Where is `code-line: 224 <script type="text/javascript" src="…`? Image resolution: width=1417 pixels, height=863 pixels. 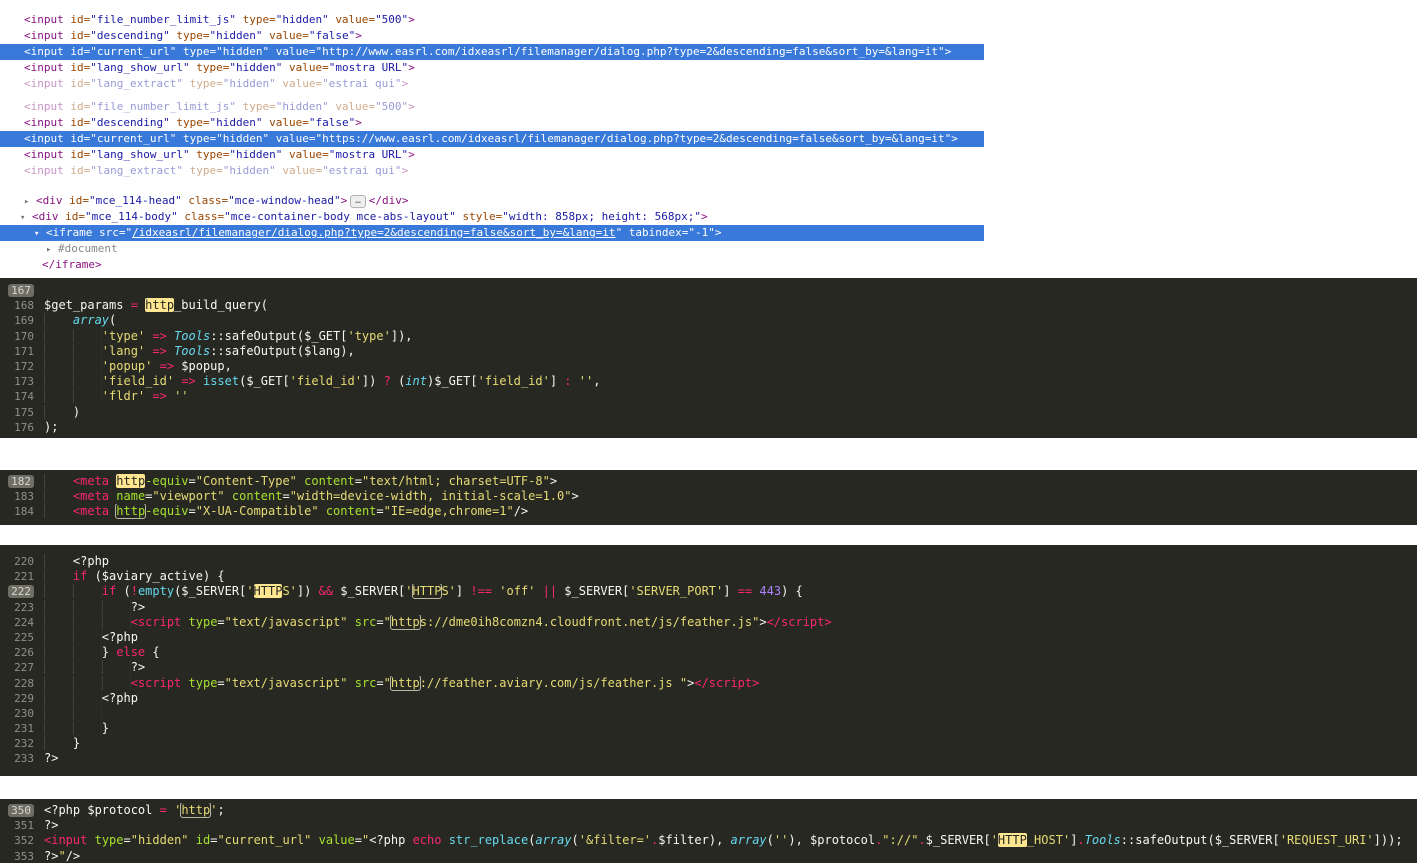 code-line: 224 <script type="text/javascript" src="… is located at coordinates (708, 622).